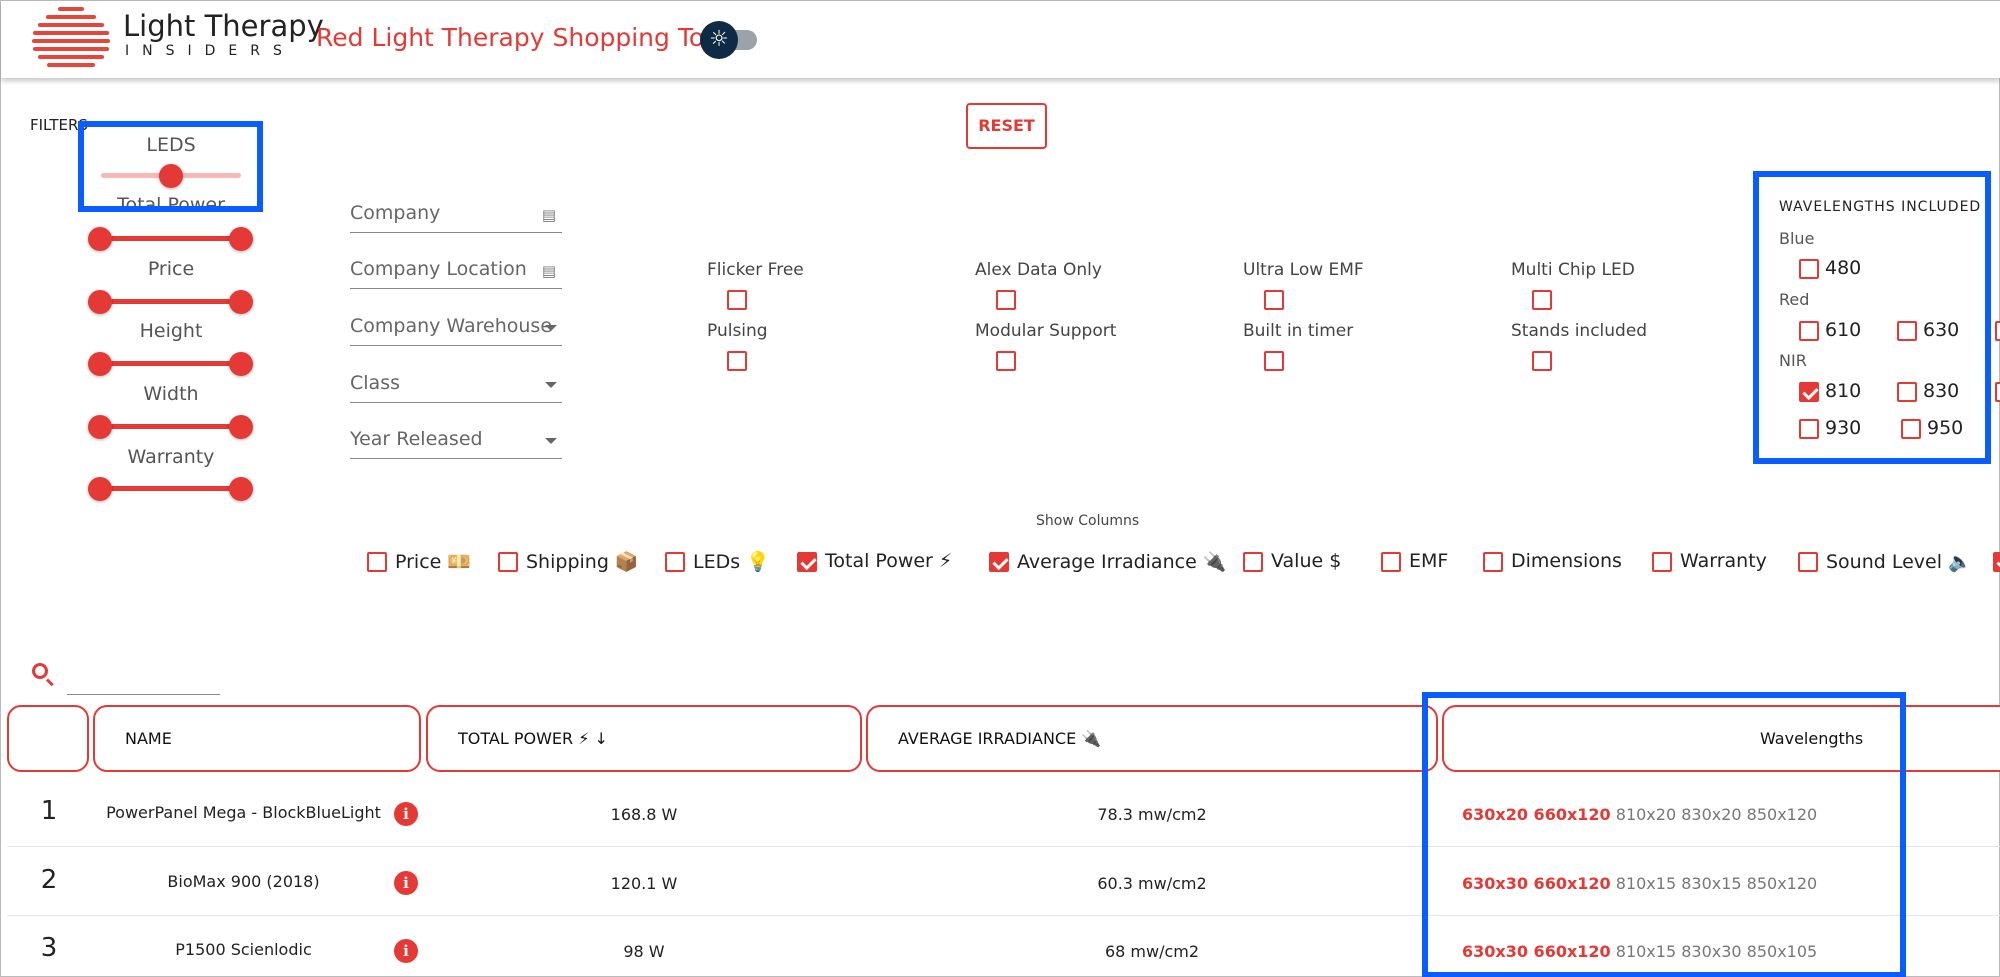 This screenshot has width=2000, height=977. What do you see at coordinates (1907, 392) in the screenshot?
I see `wavelength-830-checkbox` at bounding box center [1907, 392].